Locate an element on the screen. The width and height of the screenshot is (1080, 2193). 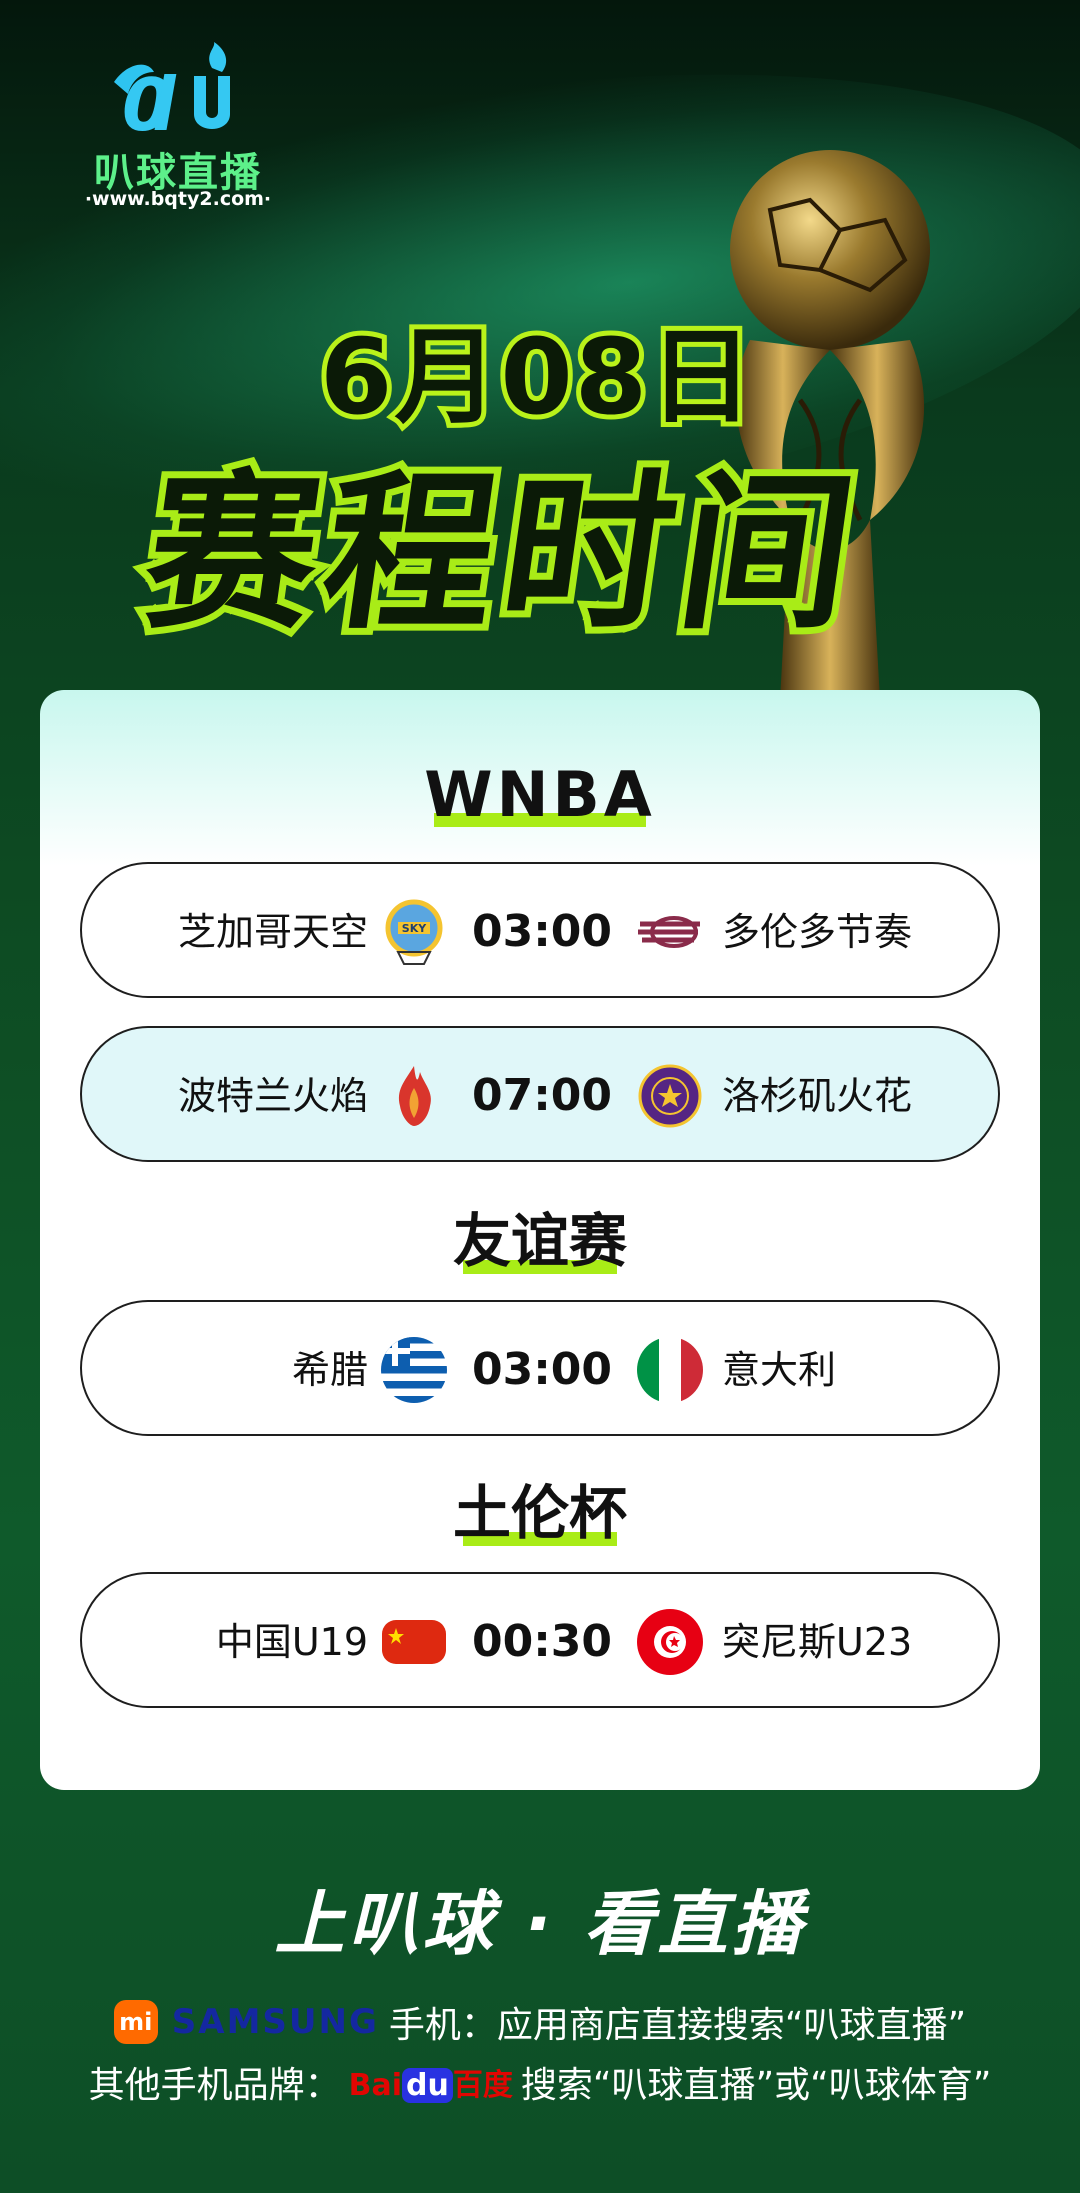
page-title: 赛程时间 is located at coordinates (504, 554).